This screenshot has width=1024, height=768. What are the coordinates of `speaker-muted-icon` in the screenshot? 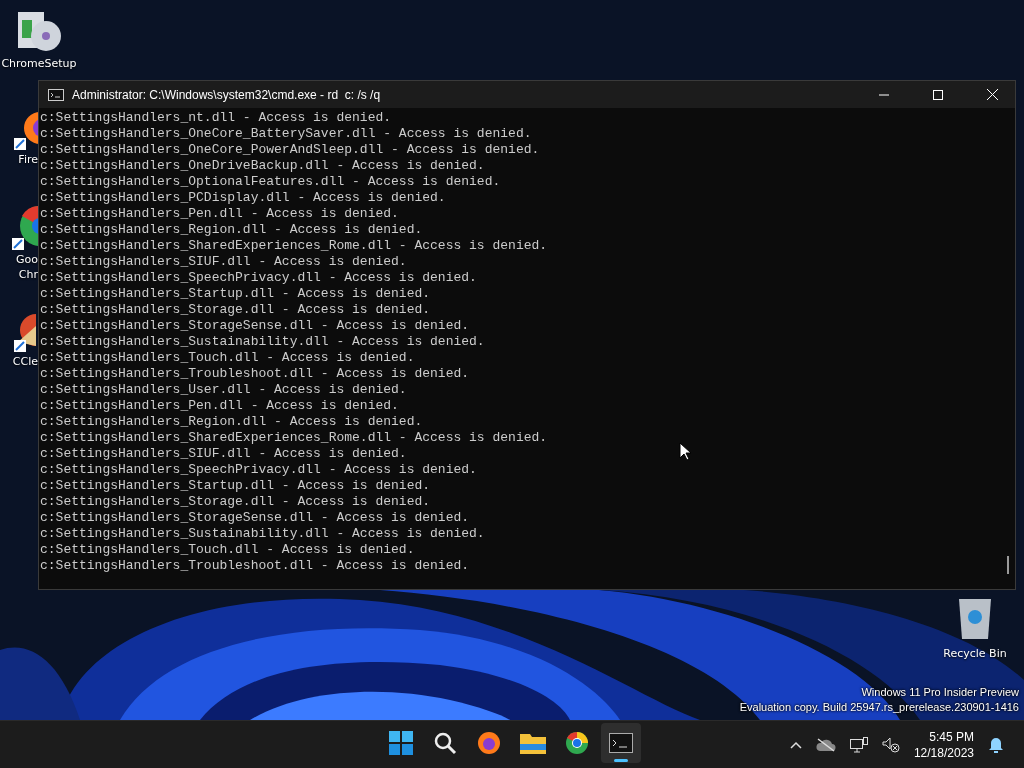 It's located at (890, 744).